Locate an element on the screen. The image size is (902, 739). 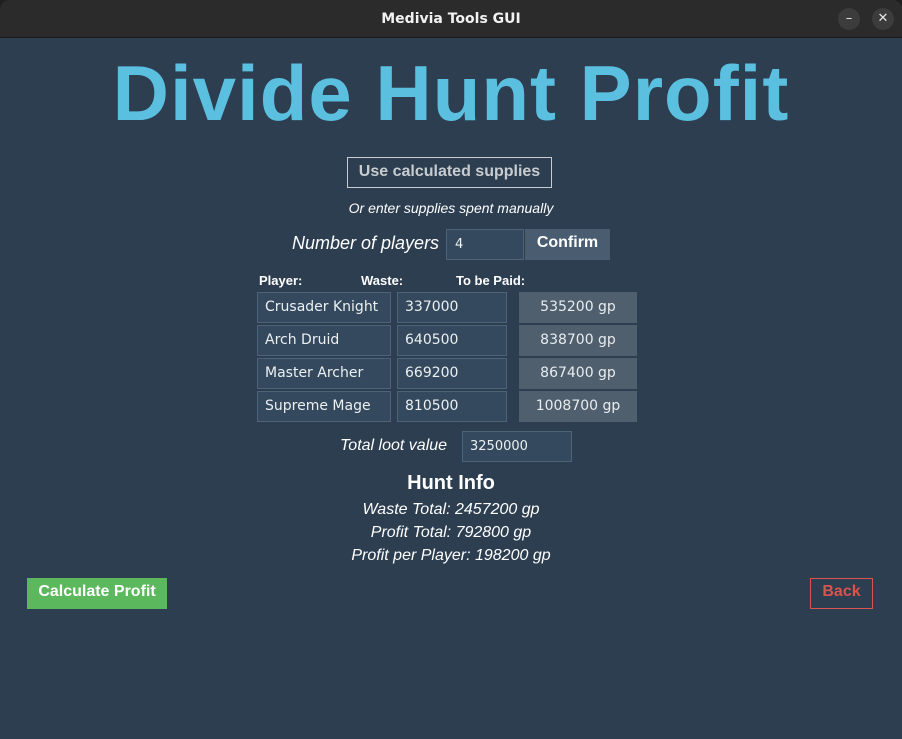
minimize-icon: – is located at coordinates (849, 19).